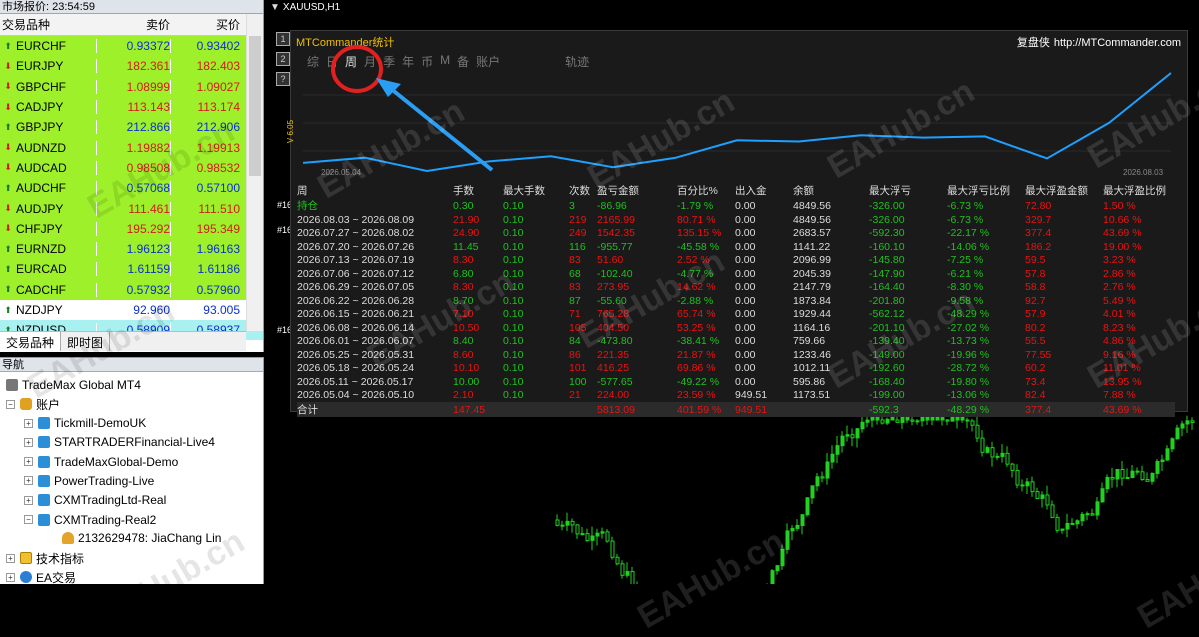 The image size is (1199, 637). I want to click on table-cell: 83, so click(575, 287).